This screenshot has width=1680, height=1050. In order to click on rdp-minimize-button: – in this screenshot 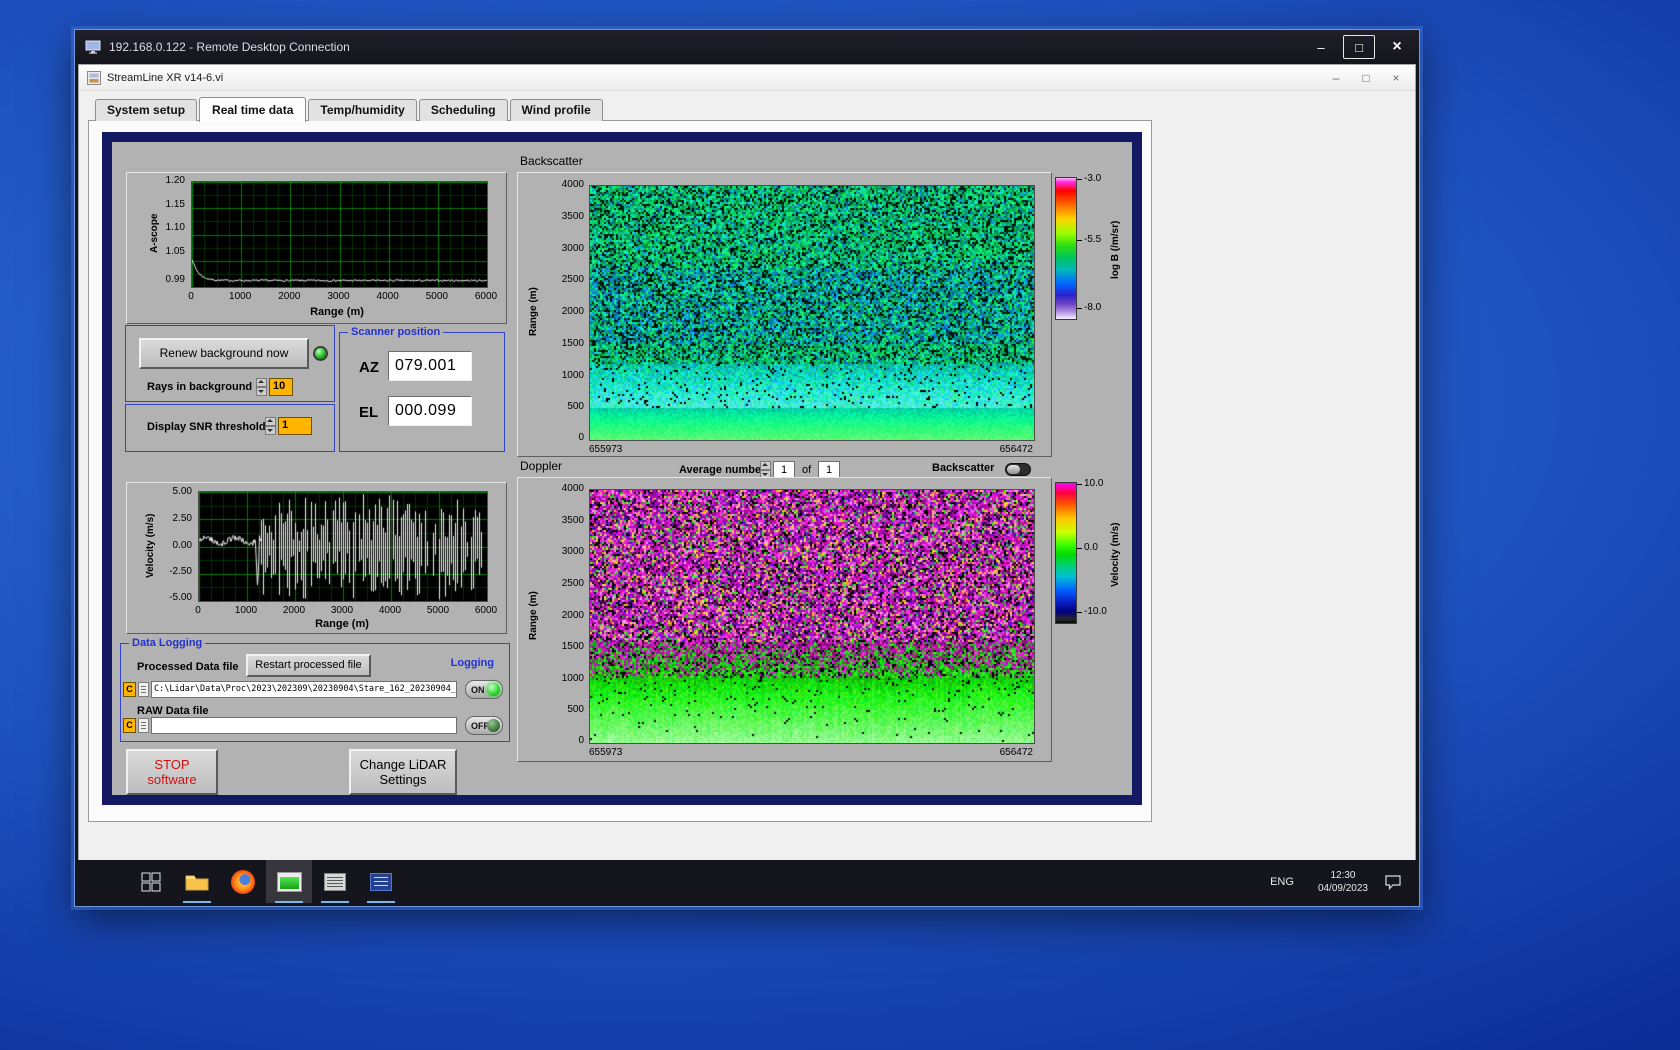, I will do `click(1321, 47)`.